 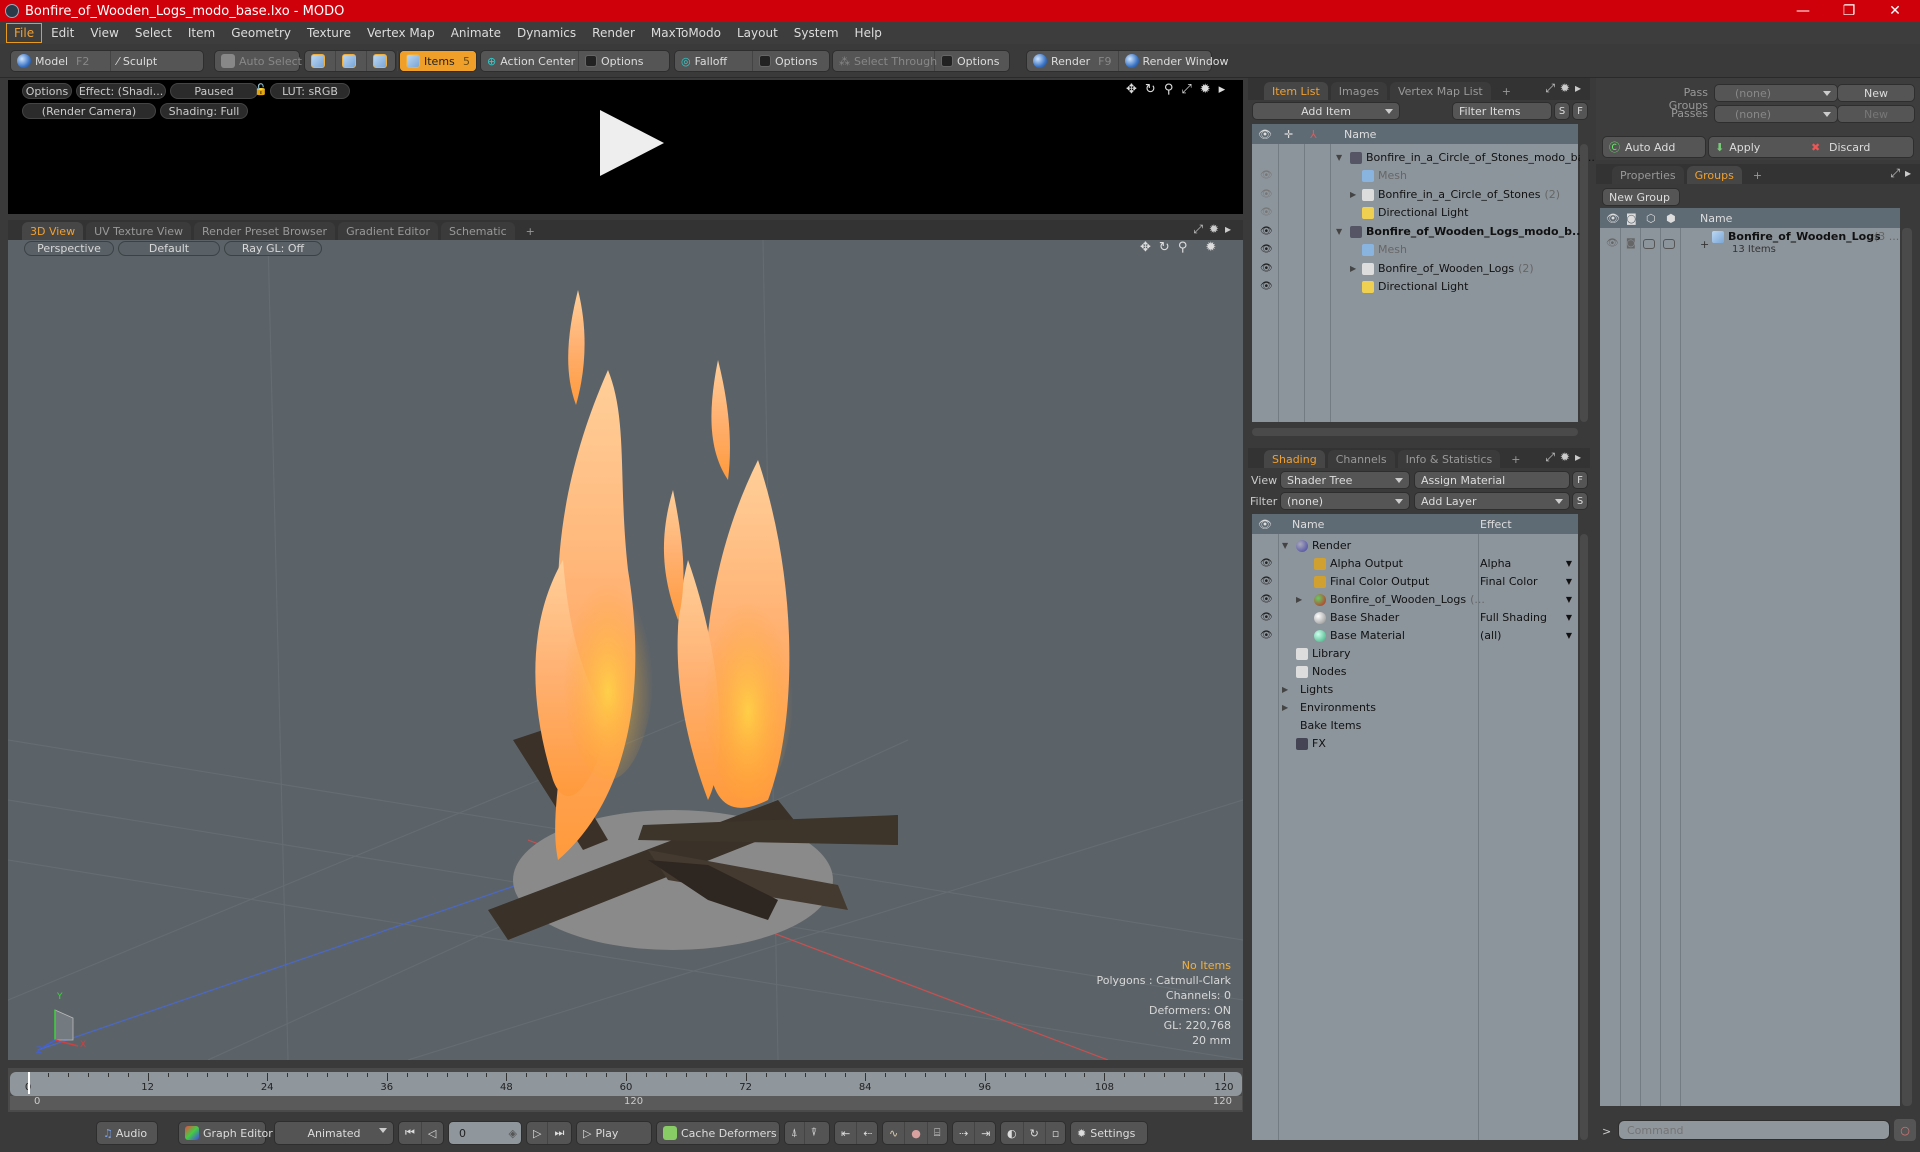 I want to click on shader-tree-scrollbar, so click(x=1584, y=837).